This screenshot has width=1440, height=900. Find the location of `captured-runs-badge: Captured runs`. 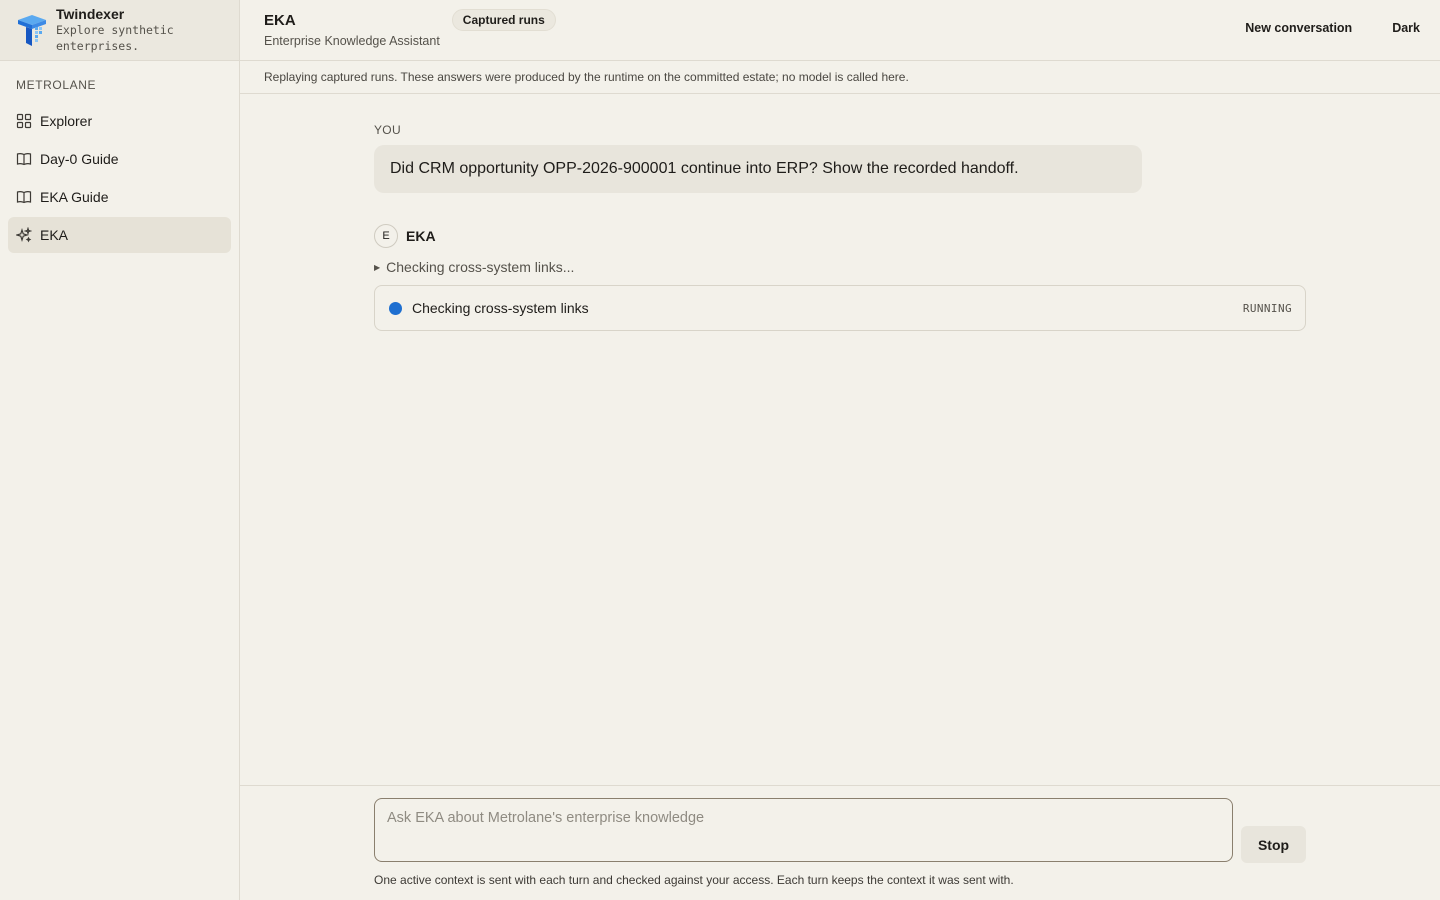

captured-runs-badge: Captured runs is located at coordinates (503, 20).